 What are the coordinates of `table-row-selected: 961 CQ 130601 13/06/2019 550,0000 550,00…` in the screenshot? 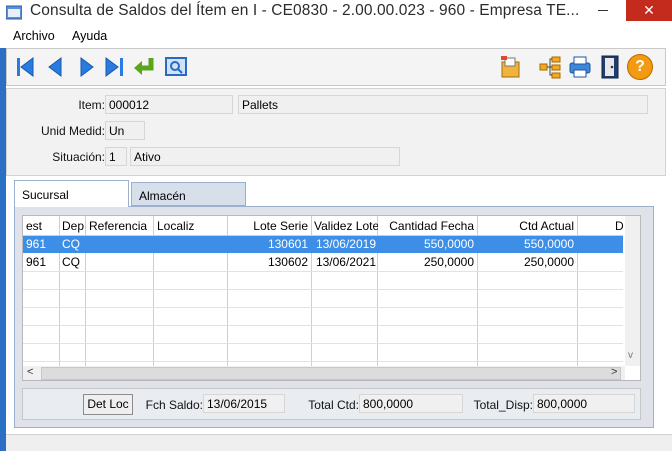 It's located at (323, 244).